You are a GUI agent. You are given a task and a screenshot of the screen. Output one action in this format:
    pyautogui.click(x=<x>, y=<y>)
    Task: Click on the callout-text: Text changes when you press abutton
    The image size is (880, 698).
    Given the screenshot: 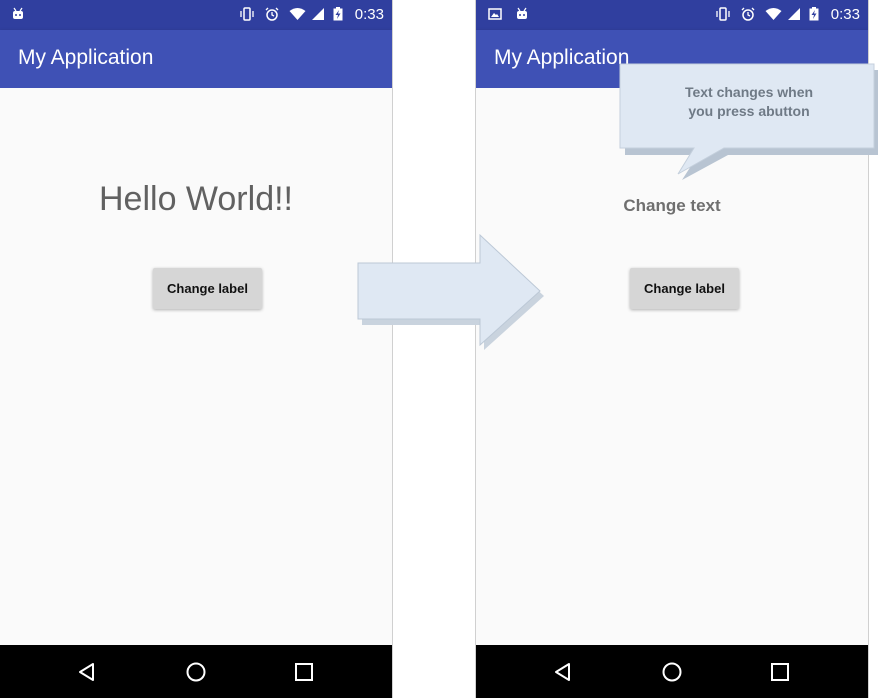 What is the action you would take?
    pyautogui.click(x=749, y=102)
    